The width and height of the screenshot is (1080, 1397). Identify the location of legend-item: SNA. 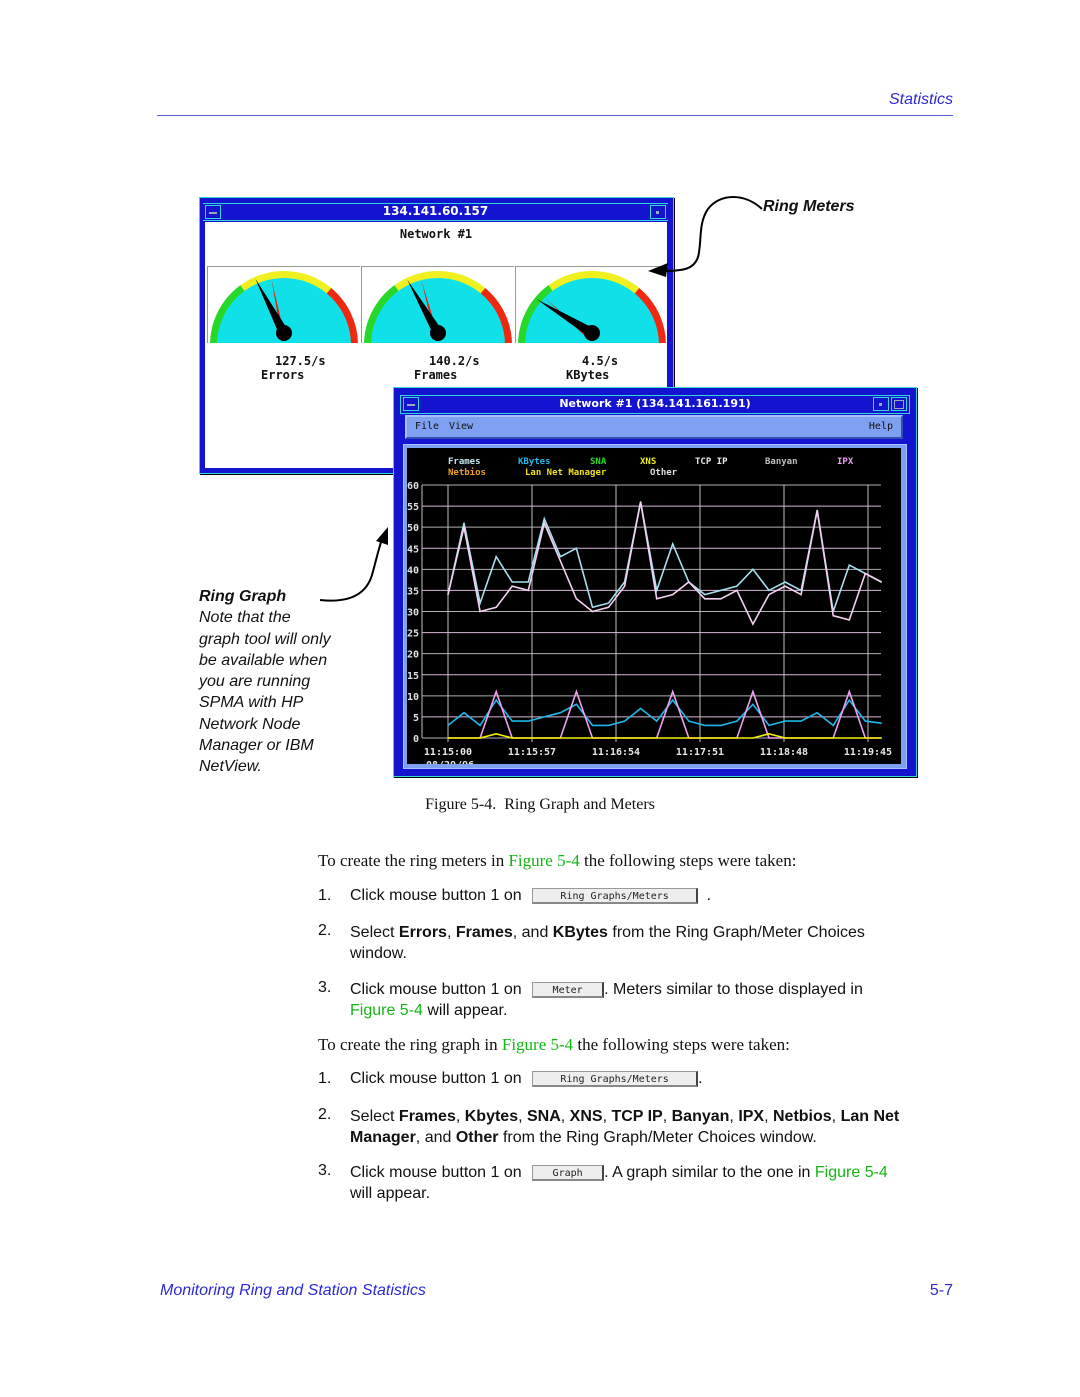
(598, 462).